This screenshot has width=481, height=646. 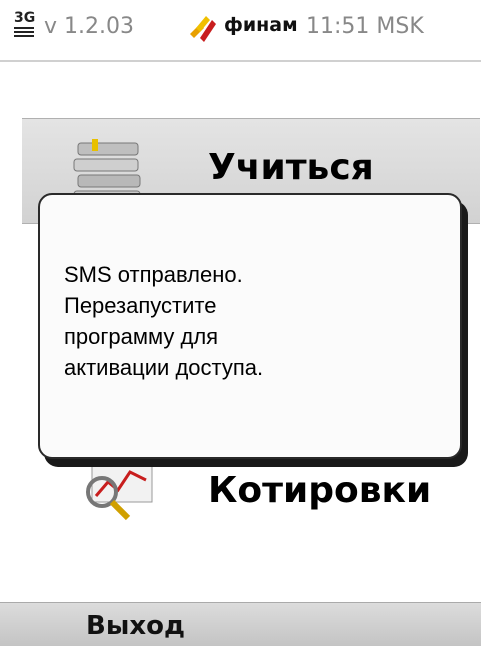 What do you see at coordinates (291, 167) in the screenshot?
I see `menu-item-label: Учиться` at bounding box center [291, 167].